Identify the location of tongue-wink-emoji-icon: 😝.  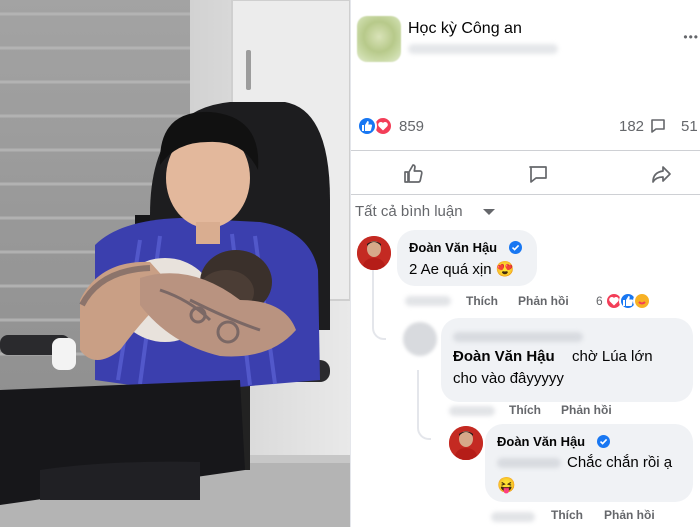
(506, 485).